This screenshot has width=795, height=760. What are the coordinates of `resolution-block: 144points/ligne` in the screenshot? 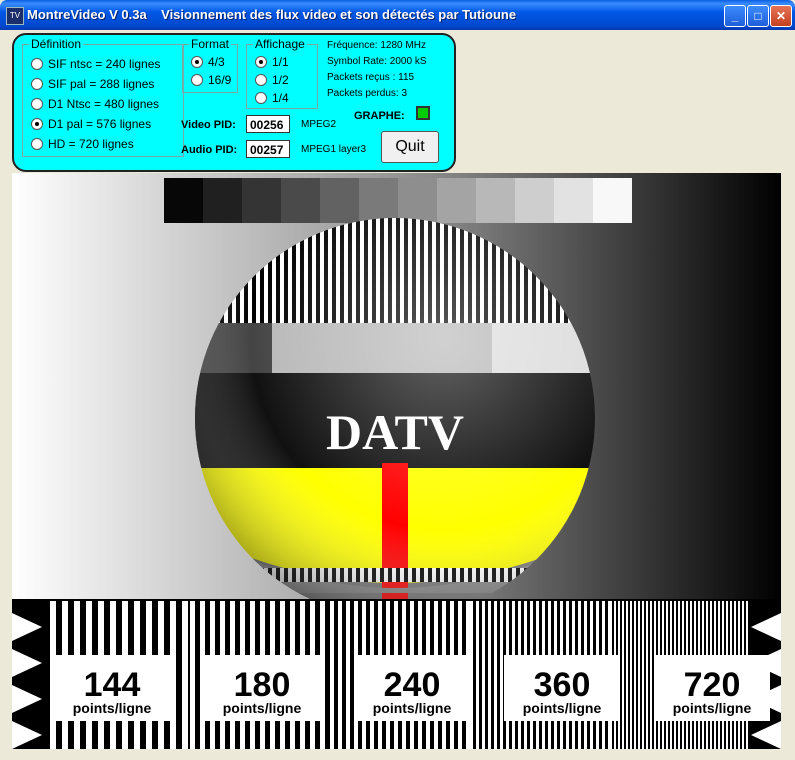 It's located at (112, 688).